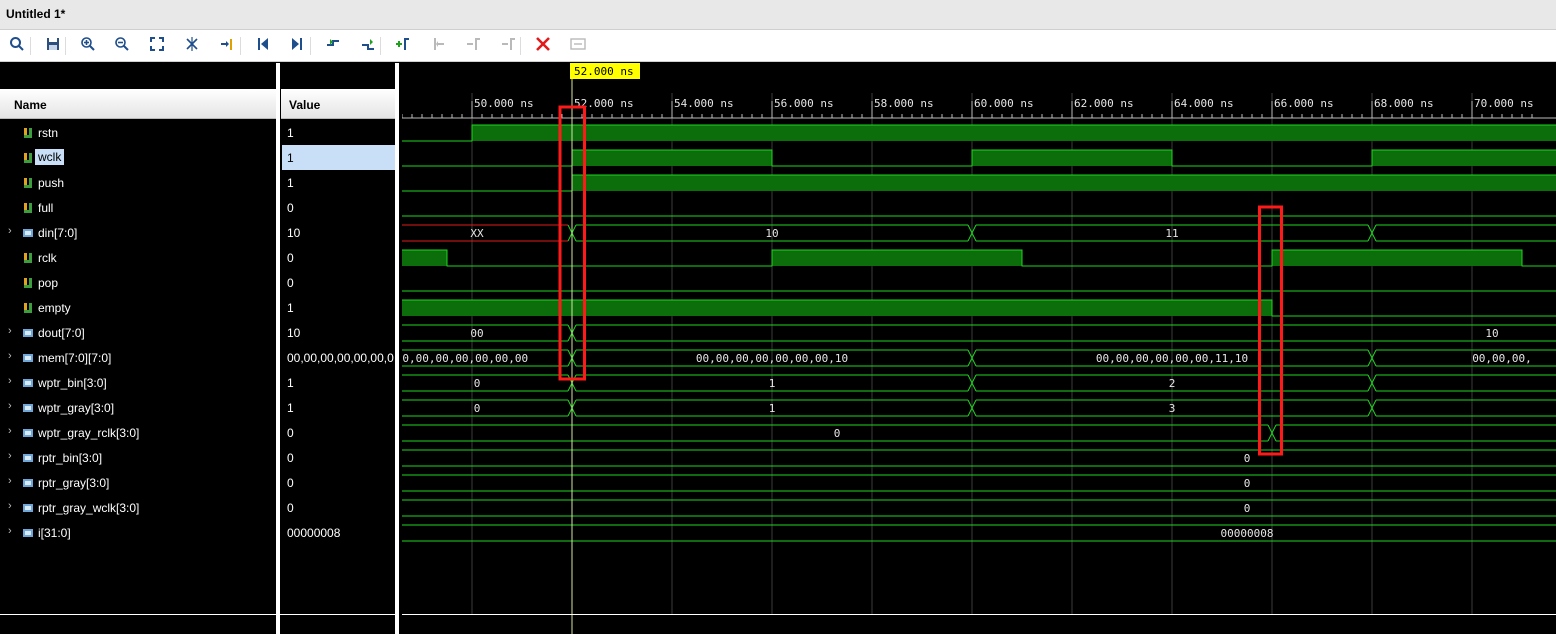 This screenshot has height=634, width=1556. What do you see at coordinates (138, 532) in the screenshot?
I see `signal-row: › i[31:0]` at bounding box center [138, 532].